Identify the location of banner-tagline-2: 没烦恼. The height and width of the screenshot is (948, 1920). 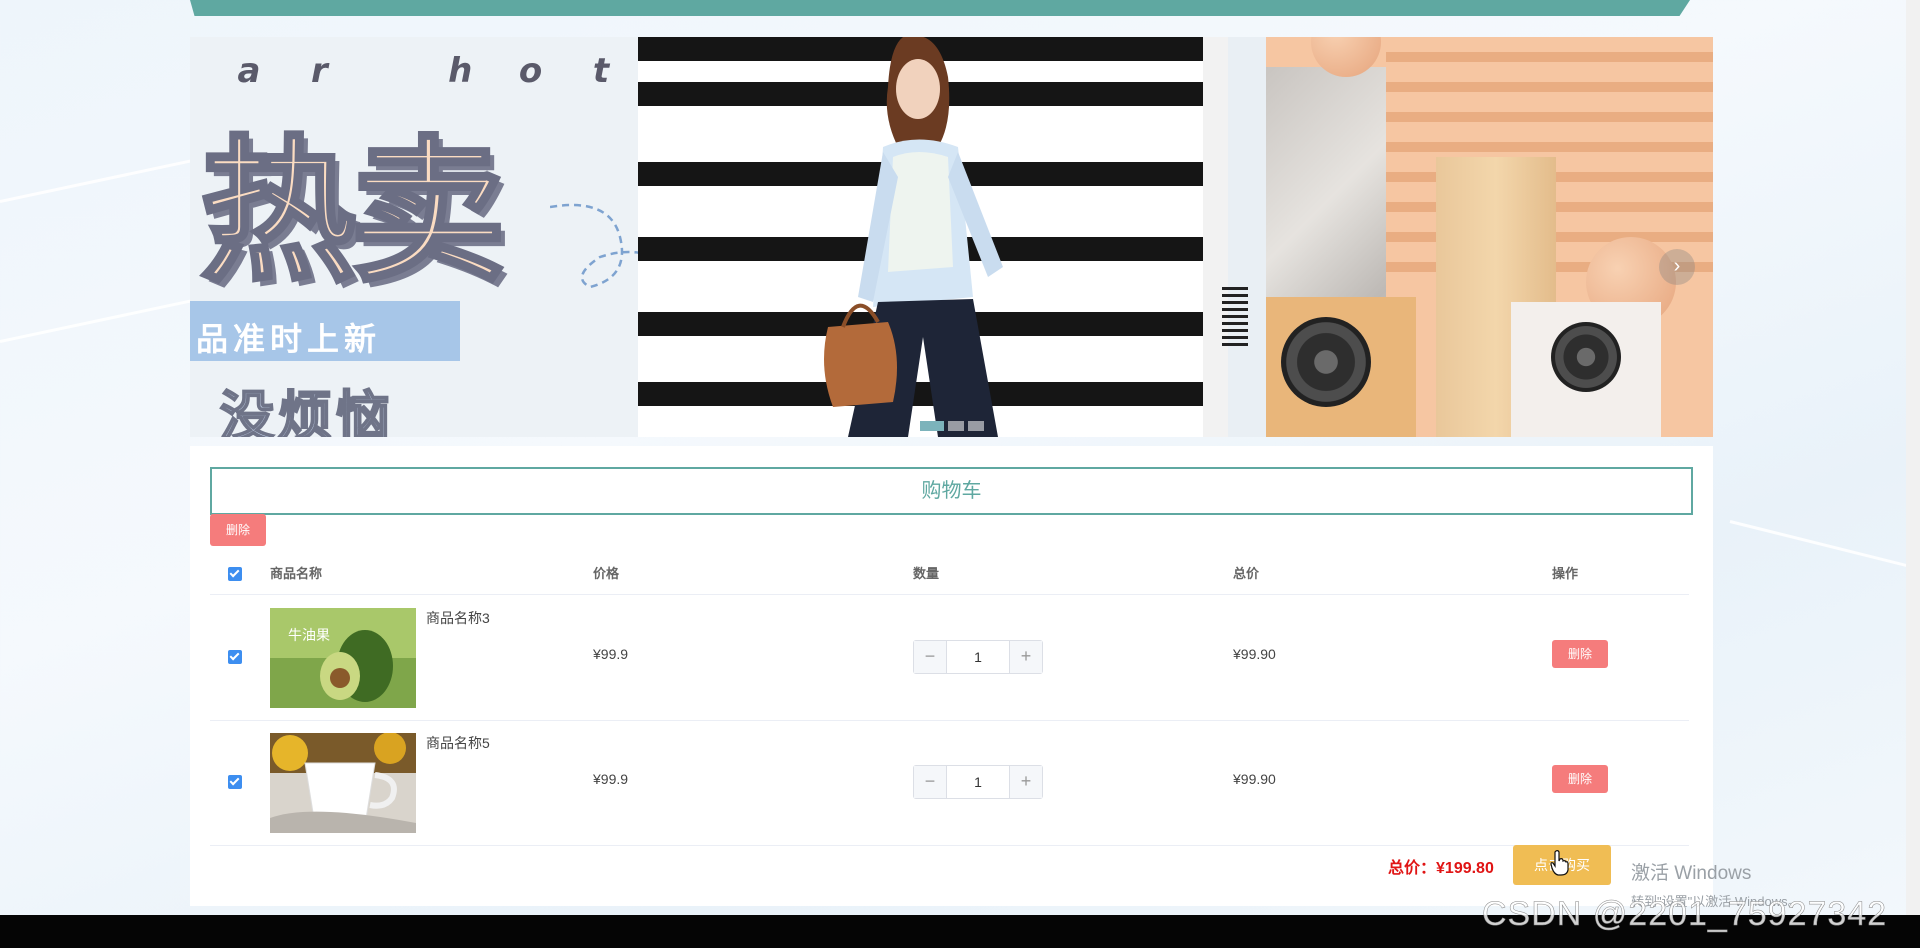
(306, 410).